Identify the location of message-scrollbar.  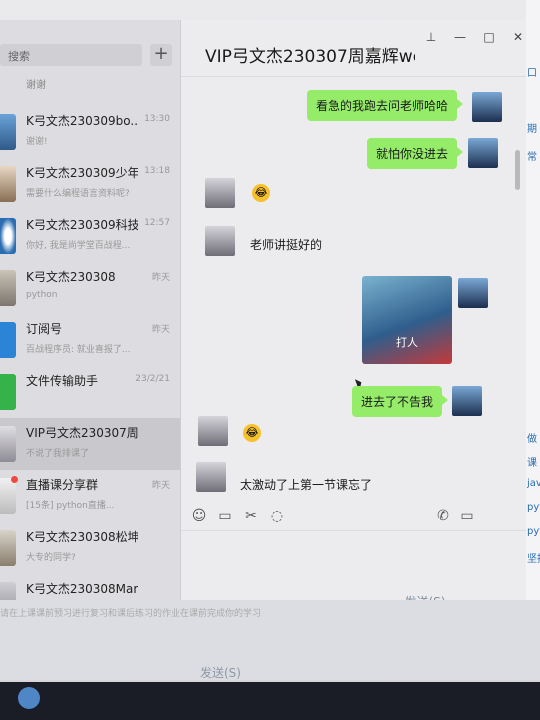
(517, 170).